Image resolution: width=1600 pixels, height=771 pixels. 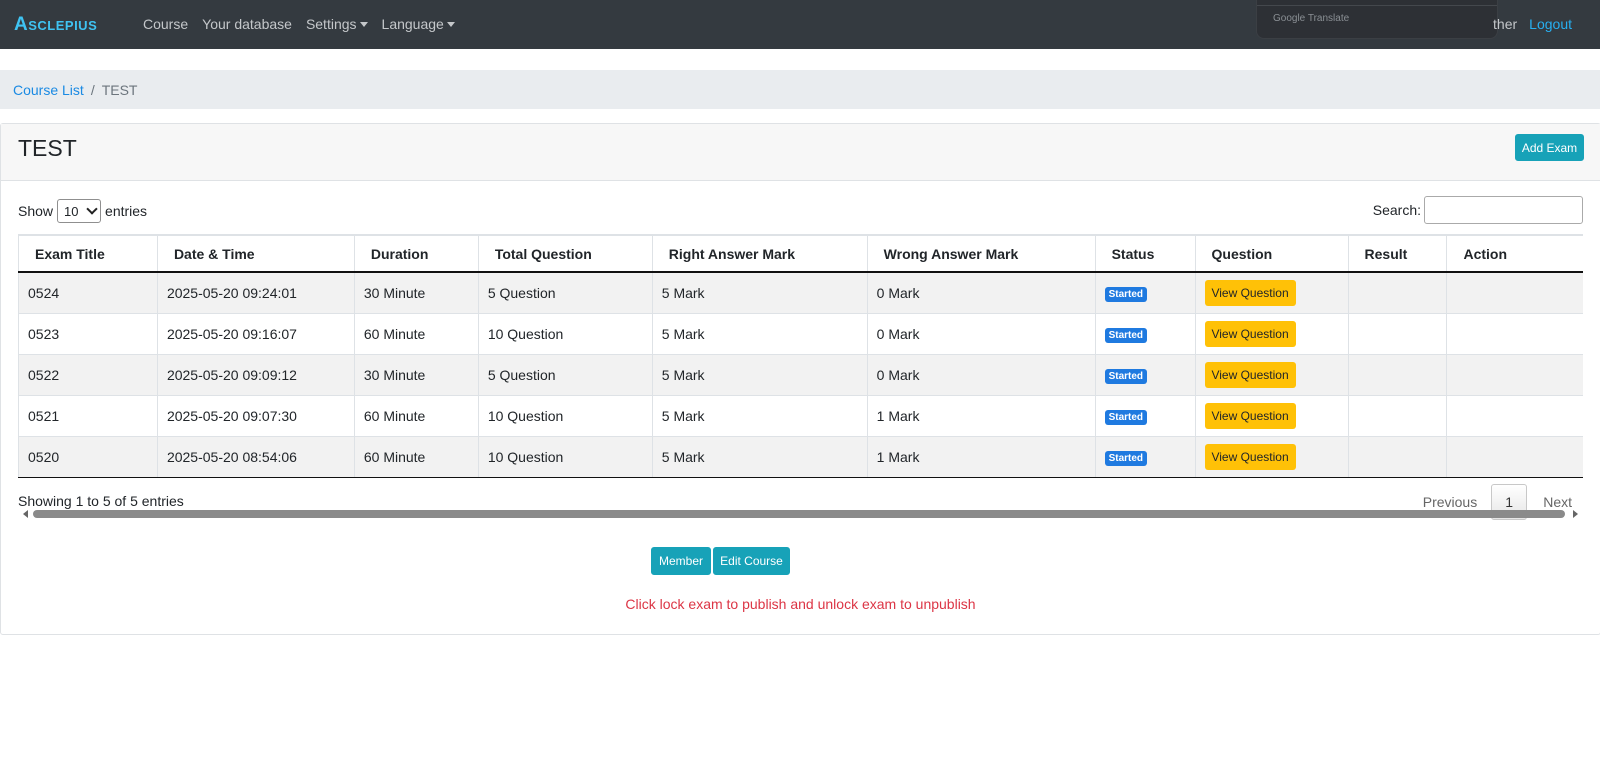 What do you see at coordinates (25, 514) in the screenshot?
I see `scroll-left-icon` at bounding box center [25, 514].